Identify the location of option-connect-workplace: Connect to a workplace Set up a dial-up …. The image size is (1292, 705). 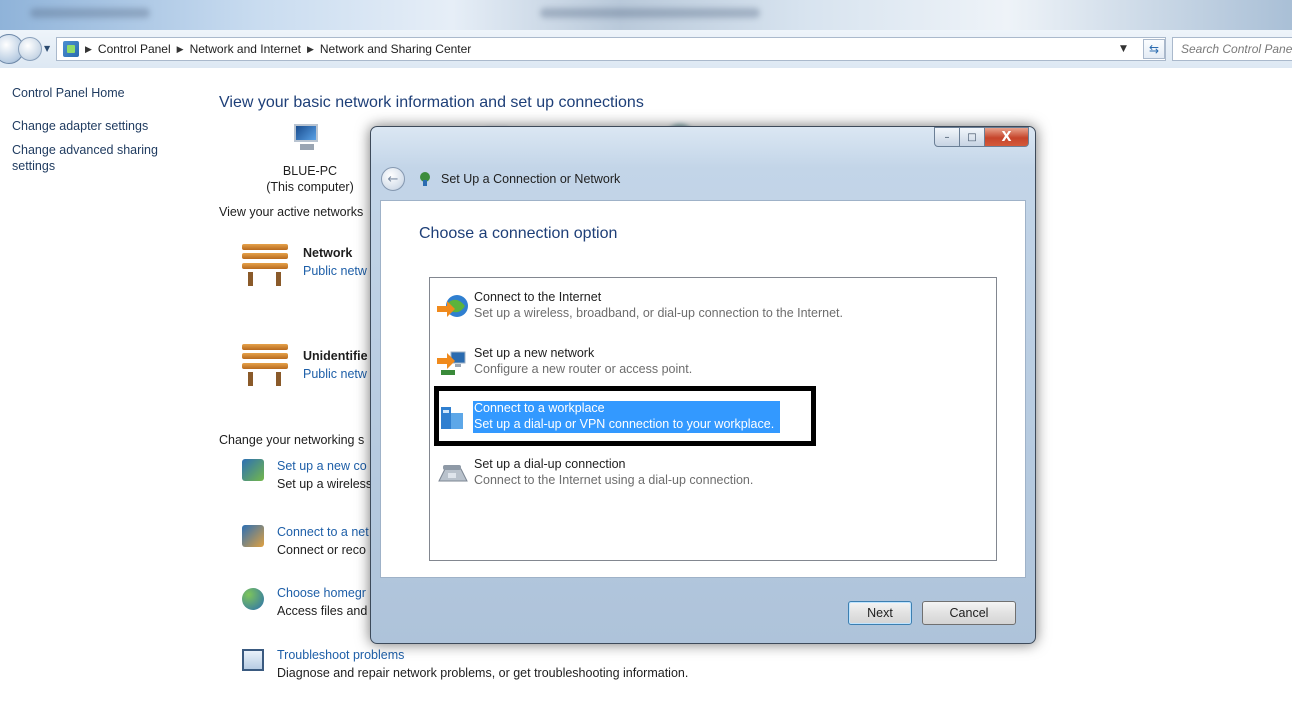
(713, 422).